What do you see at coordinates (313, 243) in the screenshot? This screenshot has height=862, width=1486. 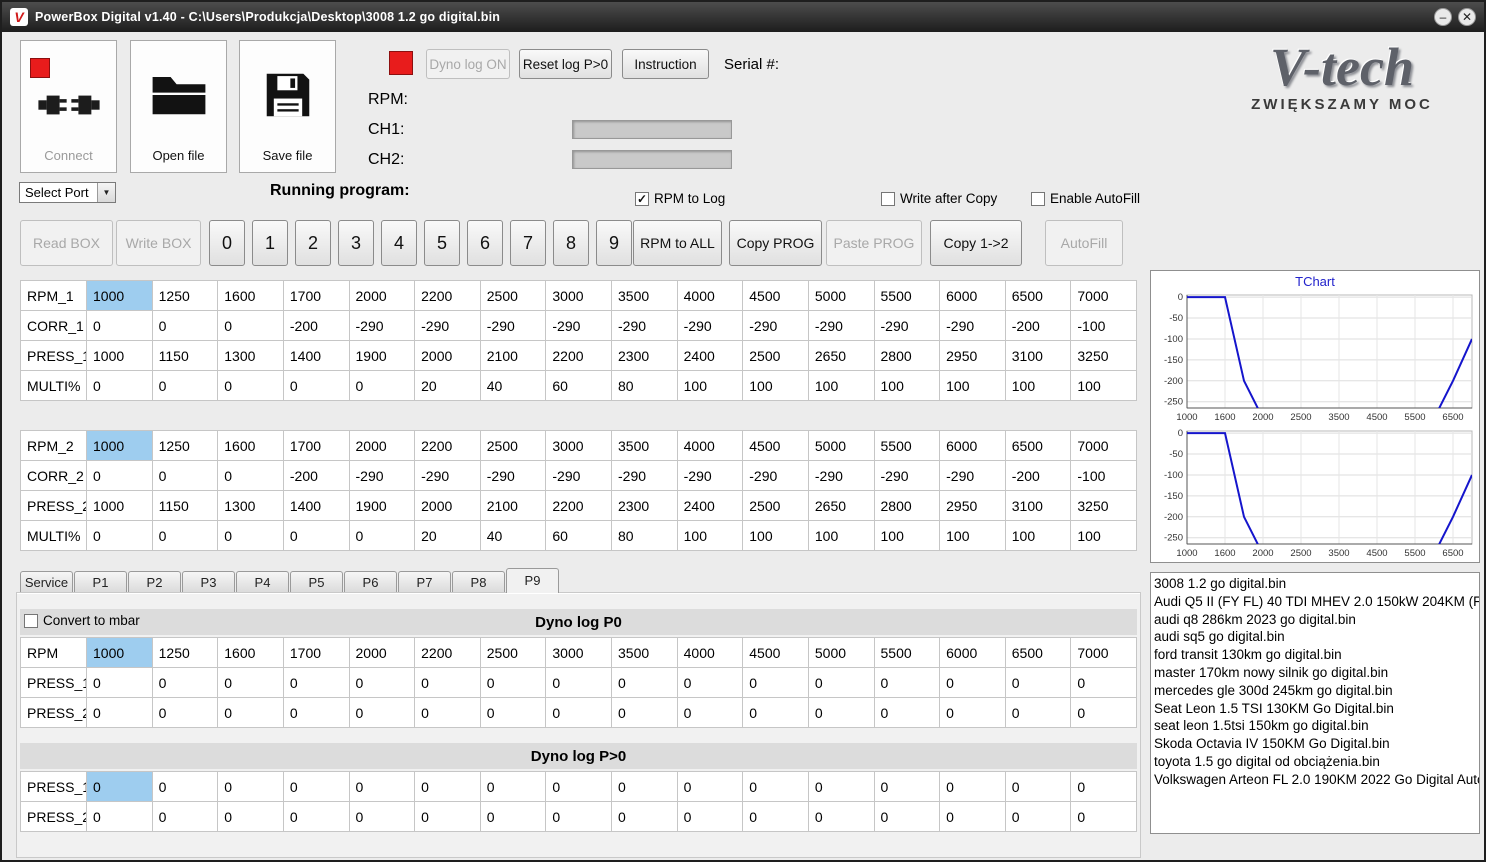 I see `program-2-button: 2` at bounding box center [313, 243].